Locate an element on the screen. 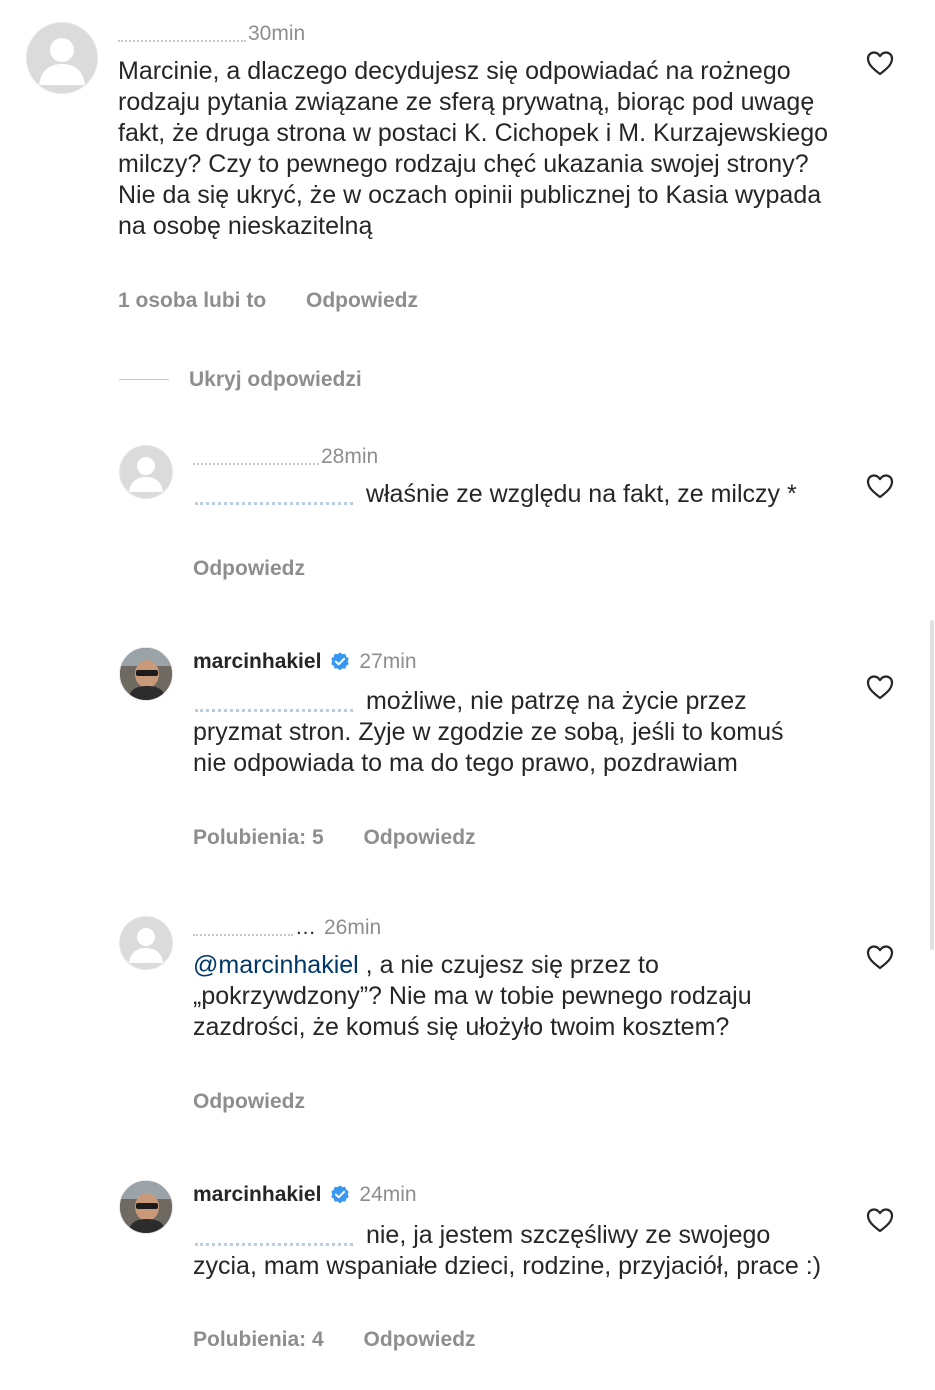 The image size is (935, 1390). scrollbar is located at coordinates (932, 785).